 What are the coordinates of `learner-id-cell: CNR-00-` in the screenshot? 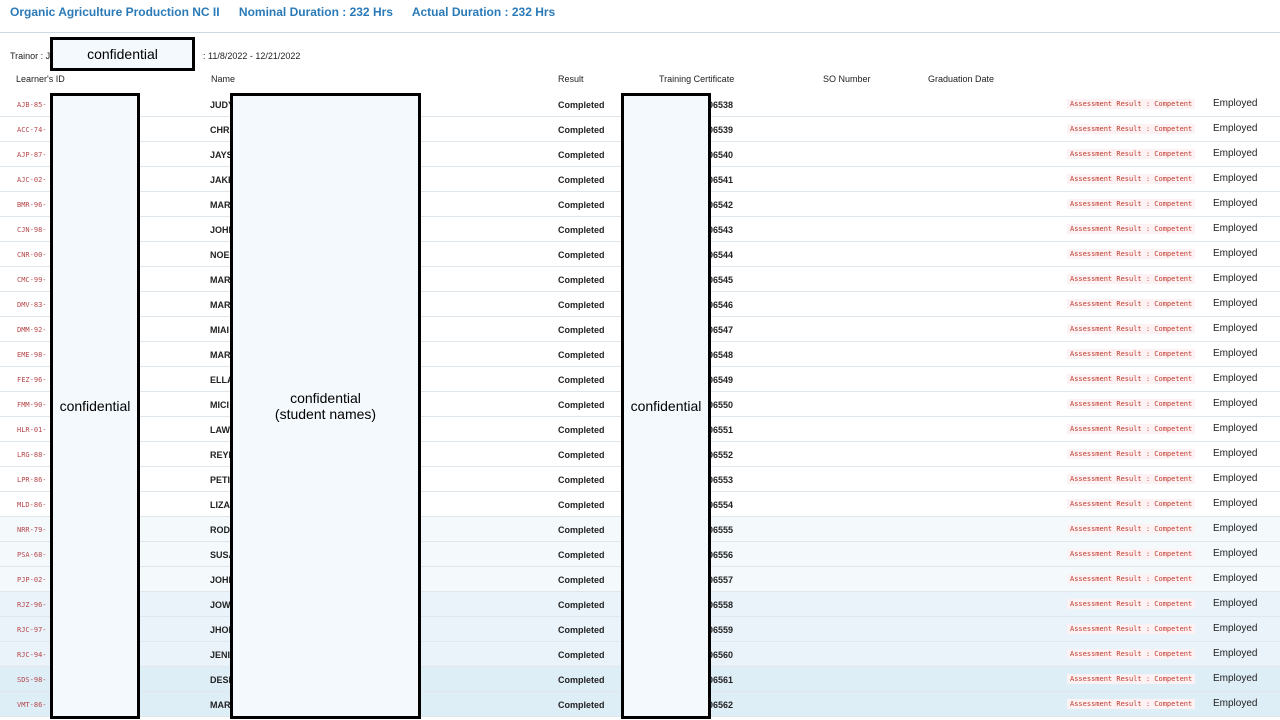 It's located at (32, 255).